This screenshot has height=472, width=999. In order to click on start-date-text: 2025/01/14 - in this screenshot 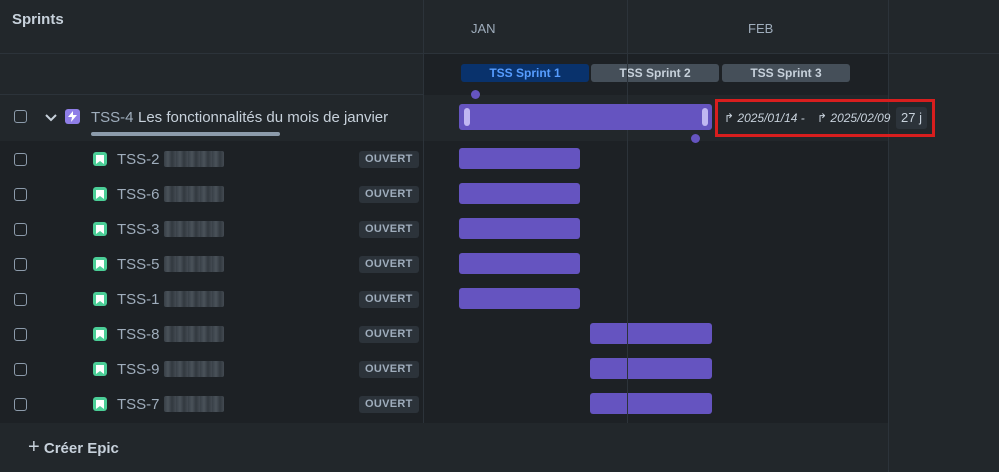, I will do `click(771, 118)`.